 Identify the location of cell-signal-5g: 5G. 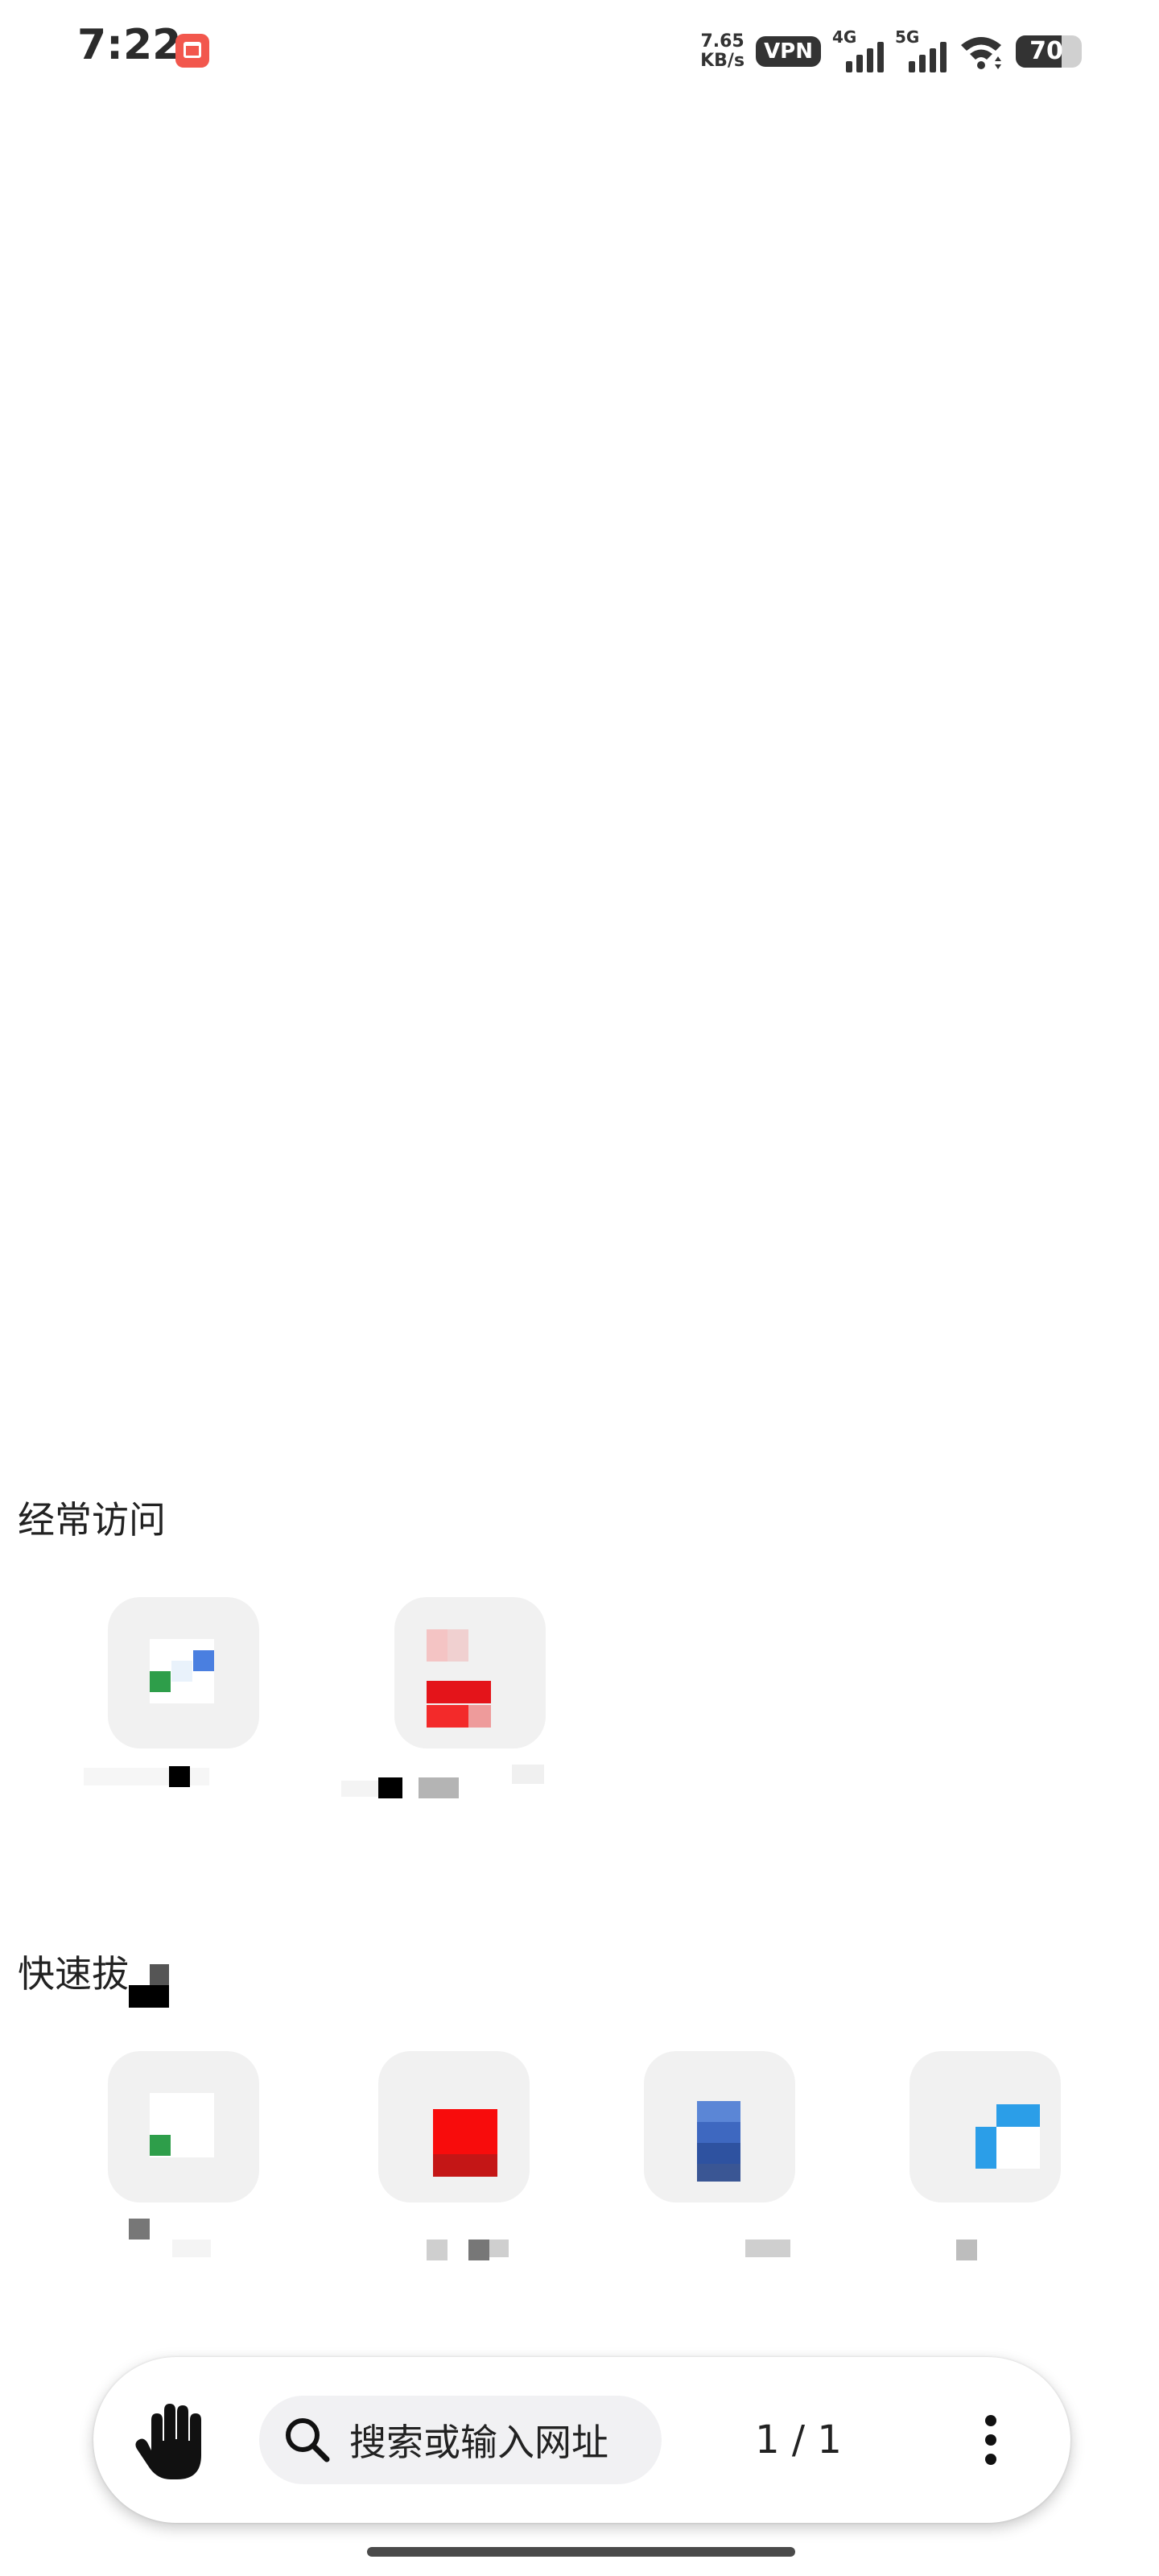
(921, 49).